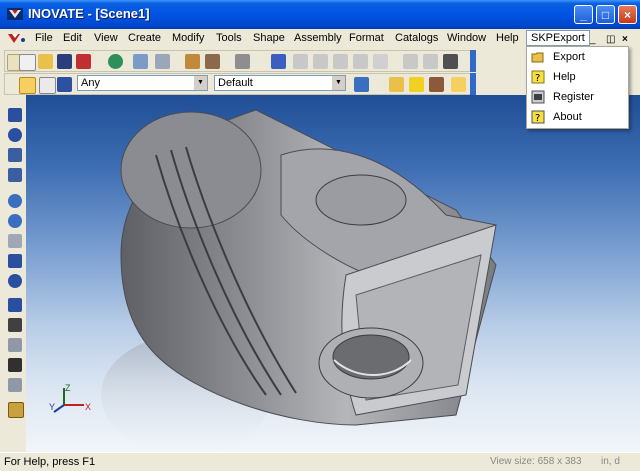  What do you see at coordinates (106, 38) in the screenshot?
I see `menu-view: View` at bounding box center [106, 38].